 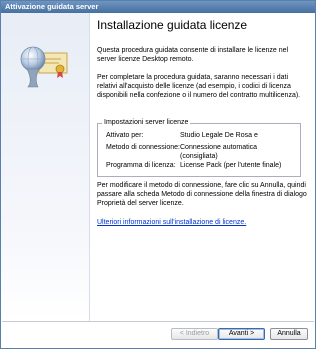 I want to click on setting-value: License Pack (per l'utente finale), so click(x=231, y=165).